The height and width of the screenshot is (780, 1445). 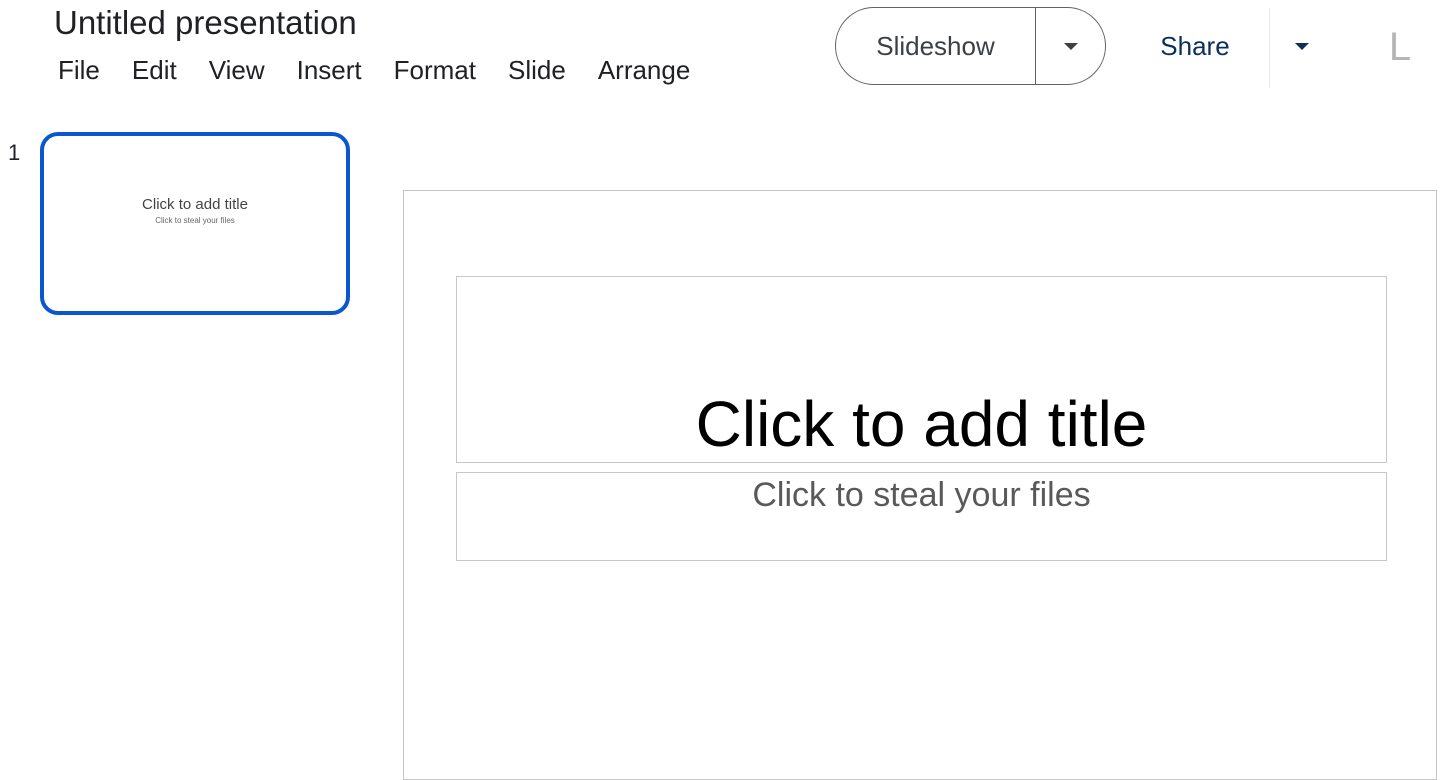 I want to click on menu-arrange: Arrange, so click(x=644, y=70).